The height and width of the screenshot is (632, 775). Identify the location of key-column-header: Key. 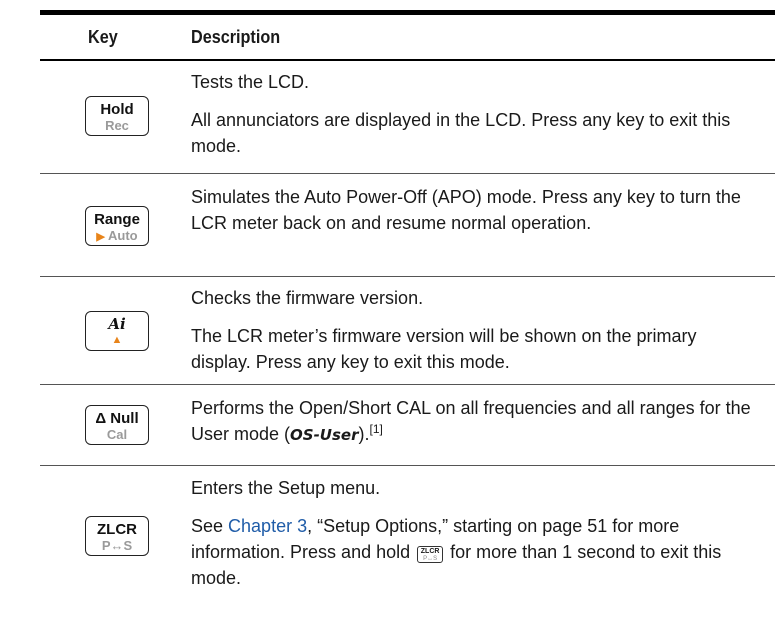
(103, 37).